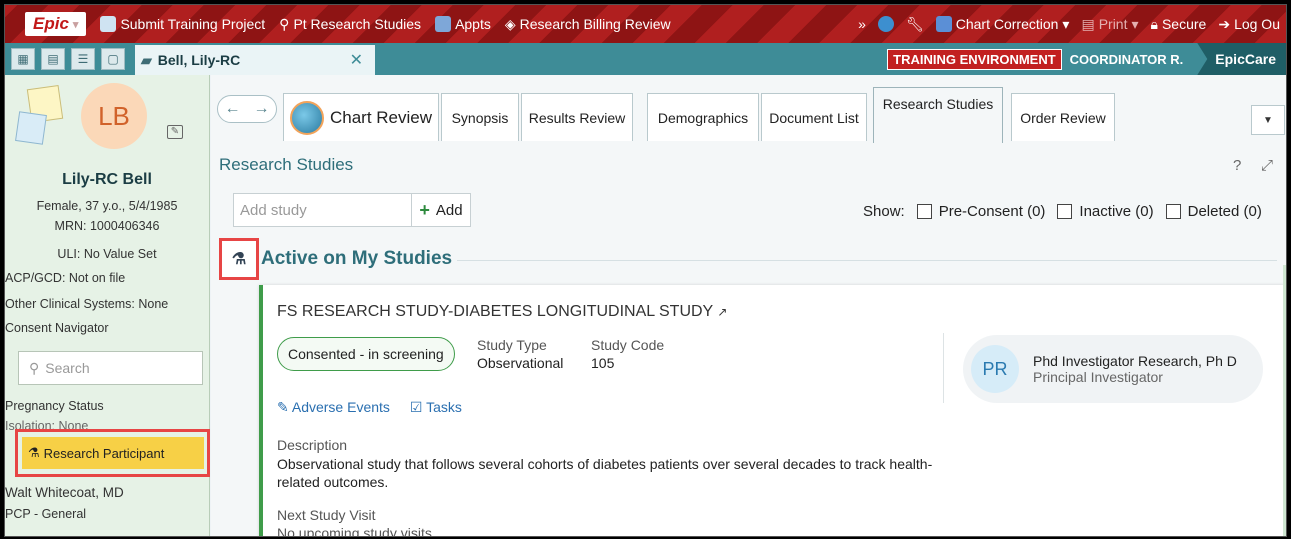 Image resolution: width=1291 pixels, height=539 pixels. What do you see at coordinates (814, 117) in the screenshot?
I see `tab-document-list: Document List` at bounding box center [814, 117].